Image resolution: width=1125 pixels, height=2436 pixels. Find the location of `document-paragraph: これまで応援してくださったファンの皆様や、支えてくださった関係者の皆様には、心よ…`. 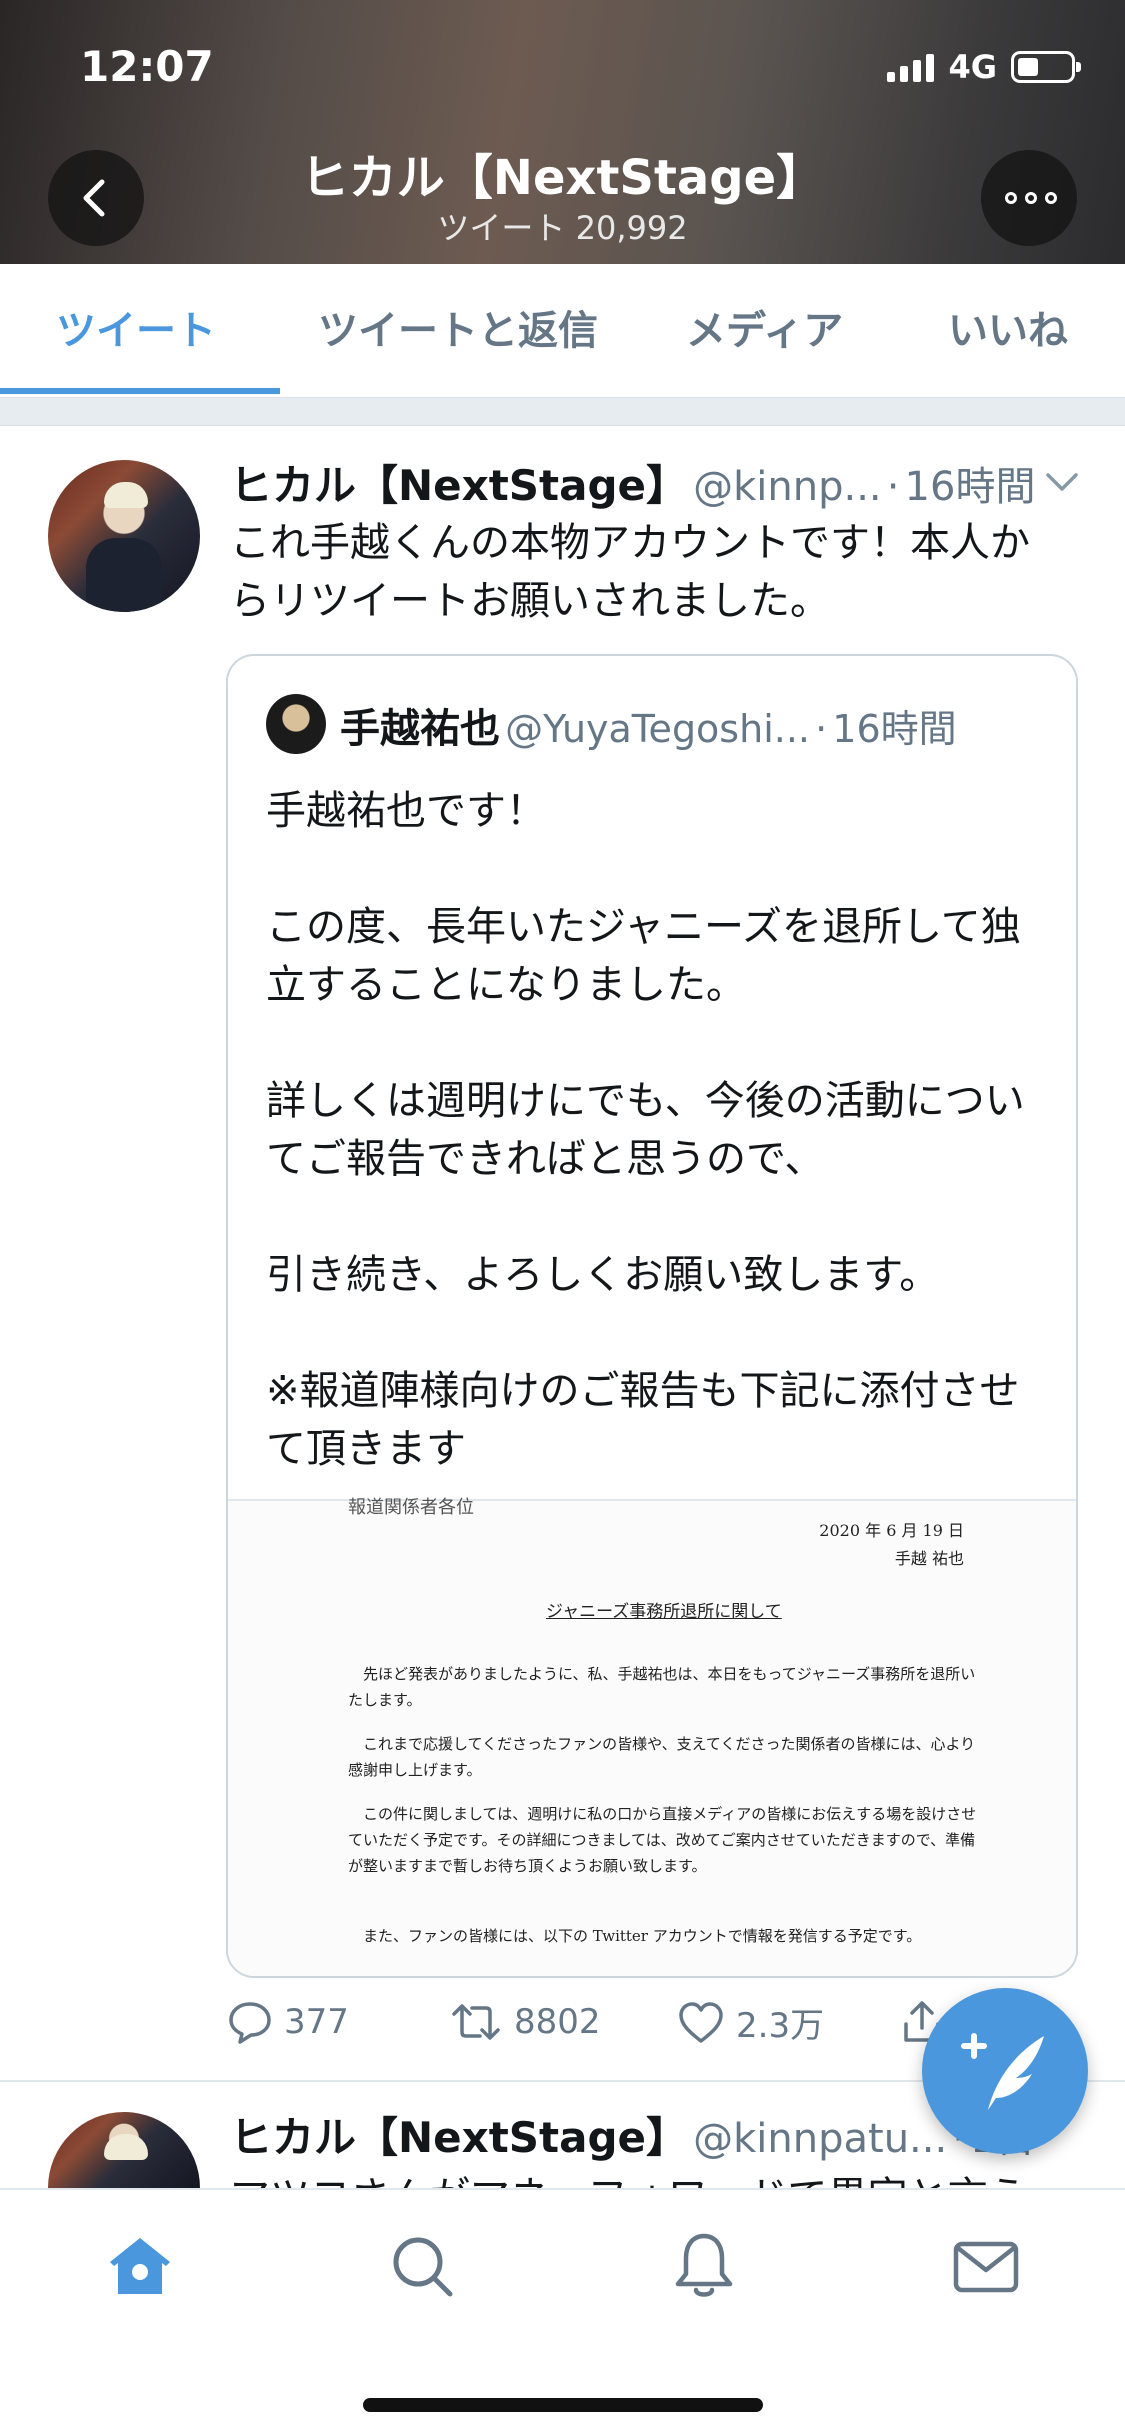

document-paragraph: これまで応援してくださったファンの皆様や、支えてくださった関係者の皆様には、心よ… is located at coordinates (662, 1757).